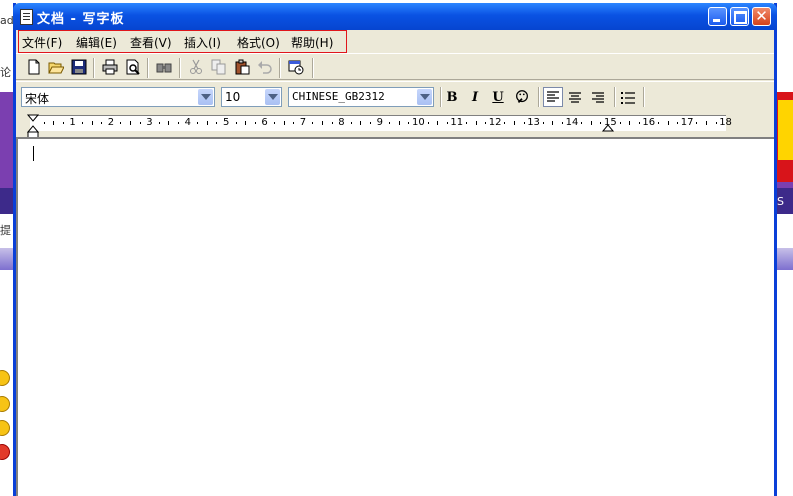  Describe the element at coordinates (219, 67) in the screenshot. I see `copy-icon` at that location.